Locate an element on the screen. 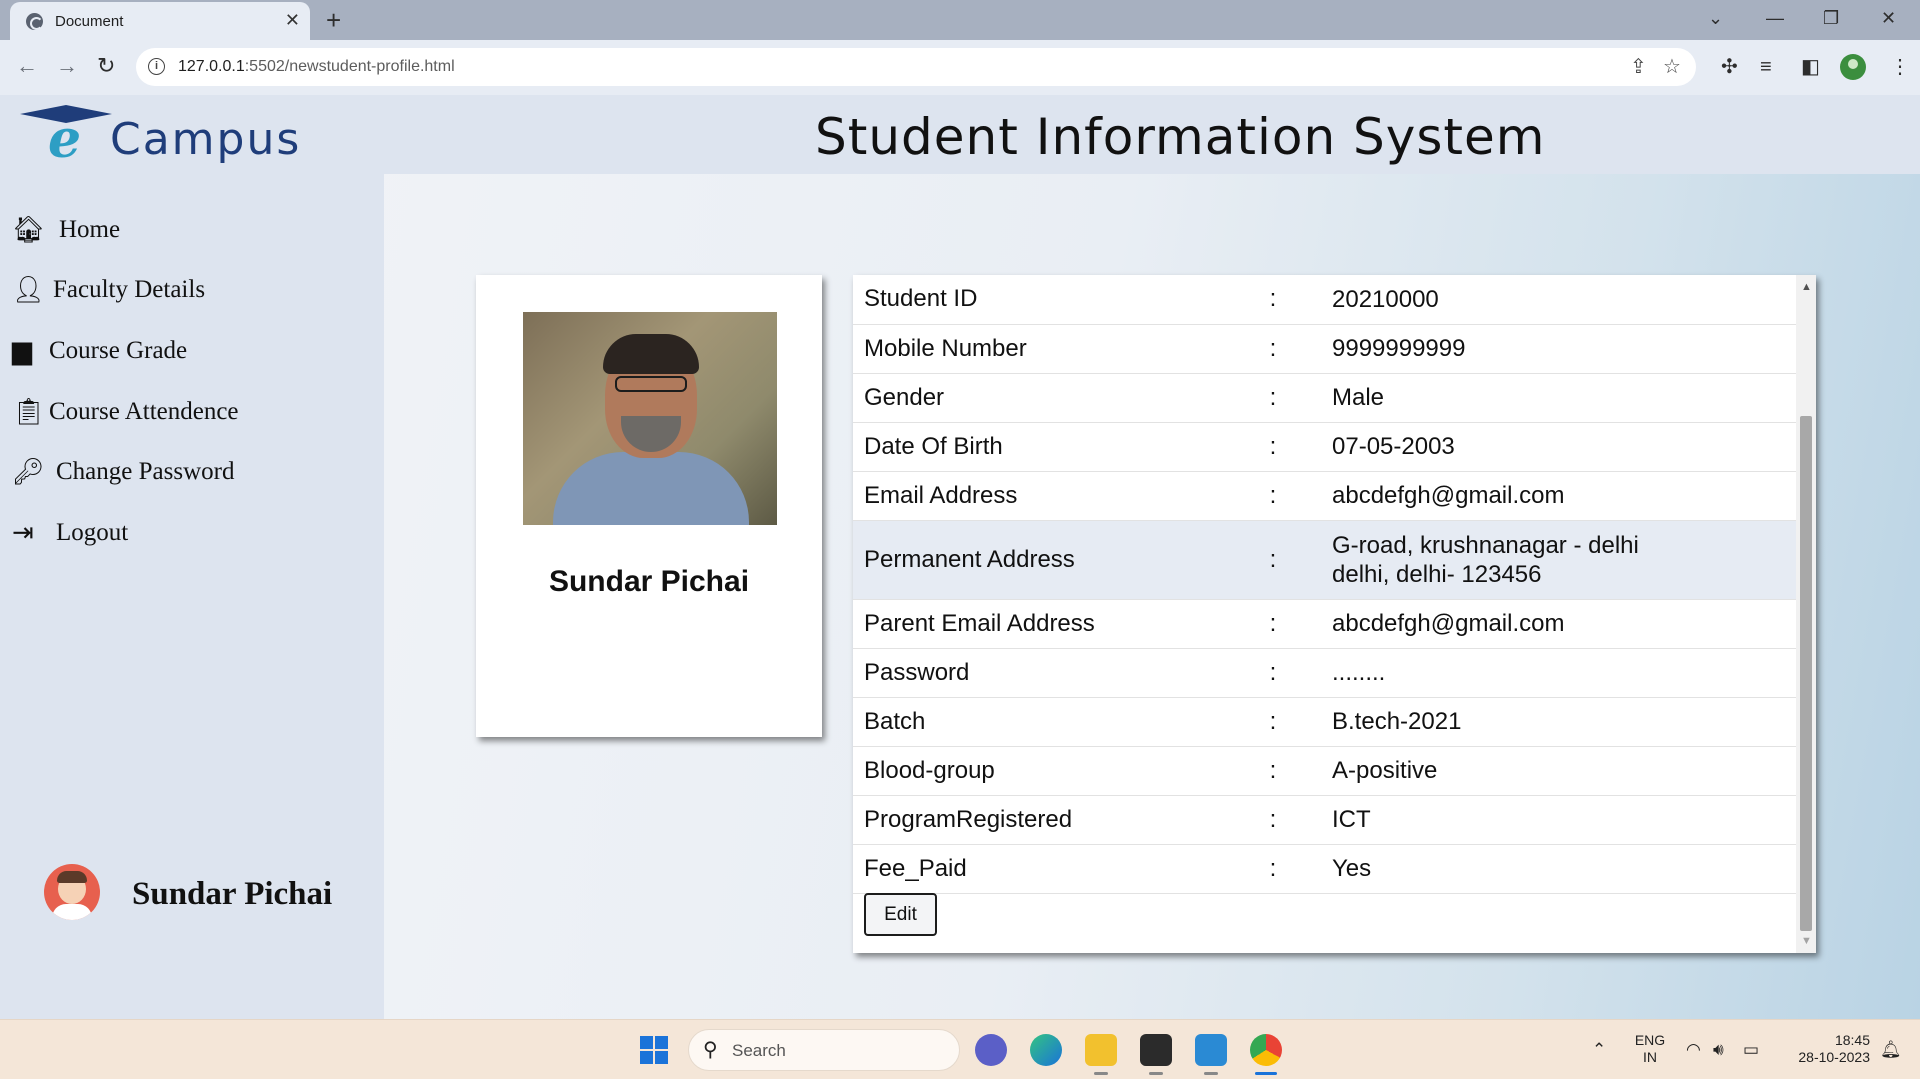  wifi-icon: ◠ is located at coordinates (1693, 1050).